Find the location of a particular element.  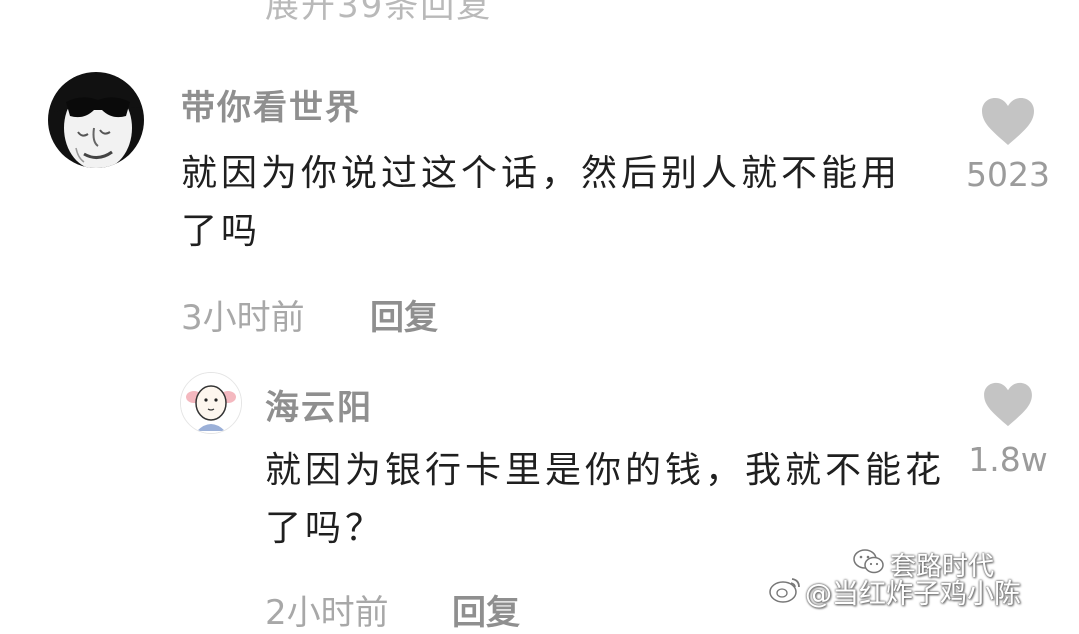

weibo-icon is located at coordinates (785, 589).